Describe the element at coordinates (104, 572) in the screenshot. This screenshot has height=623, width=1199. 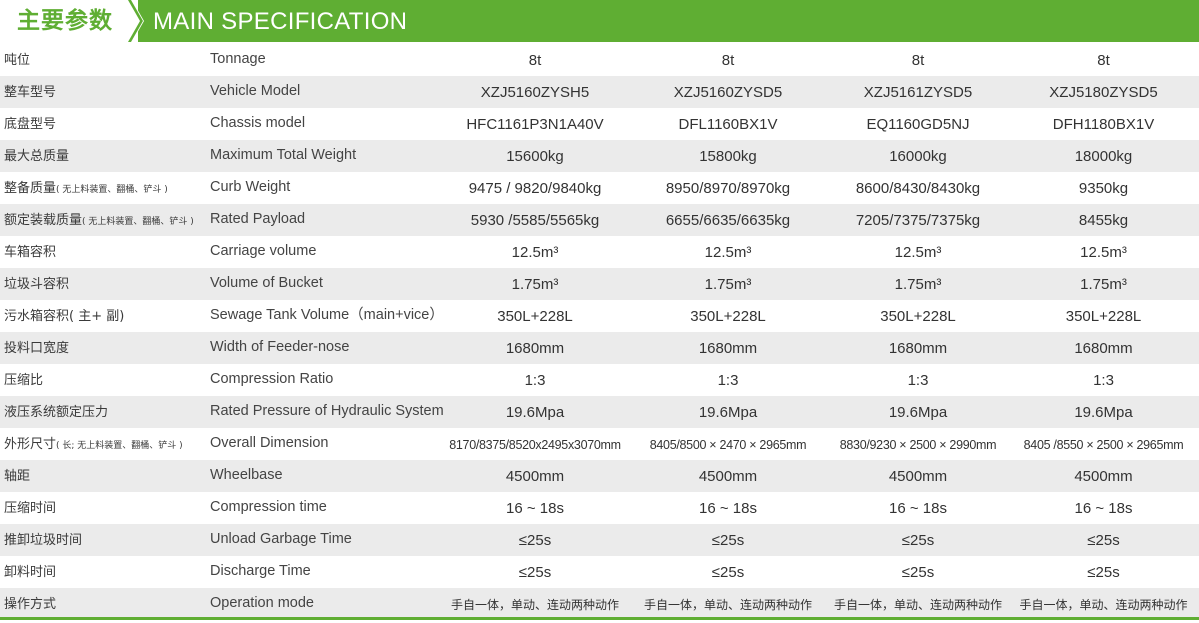
I see `row-label-cn: 卸料时间` at that location.